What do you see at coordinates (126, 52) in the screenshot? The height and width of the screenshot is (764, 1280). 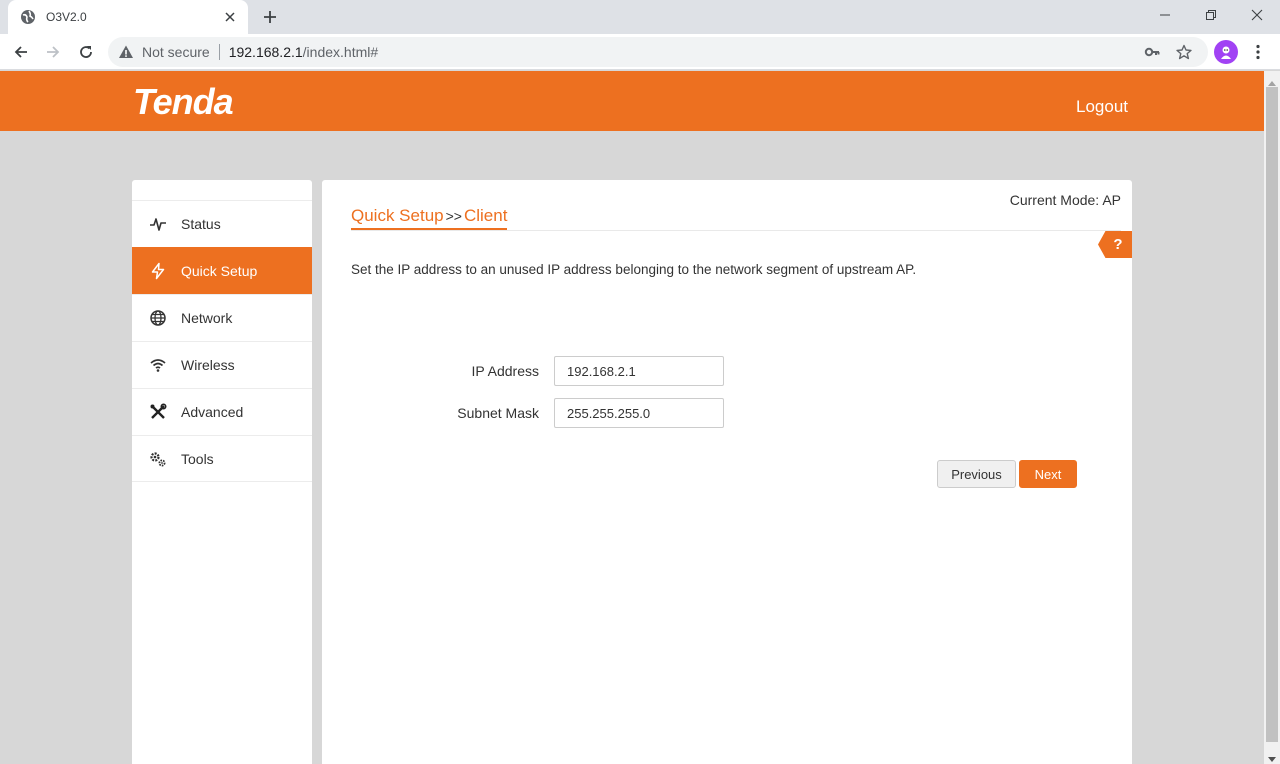 I see `warning-icon` at bounding box center [126, 52].